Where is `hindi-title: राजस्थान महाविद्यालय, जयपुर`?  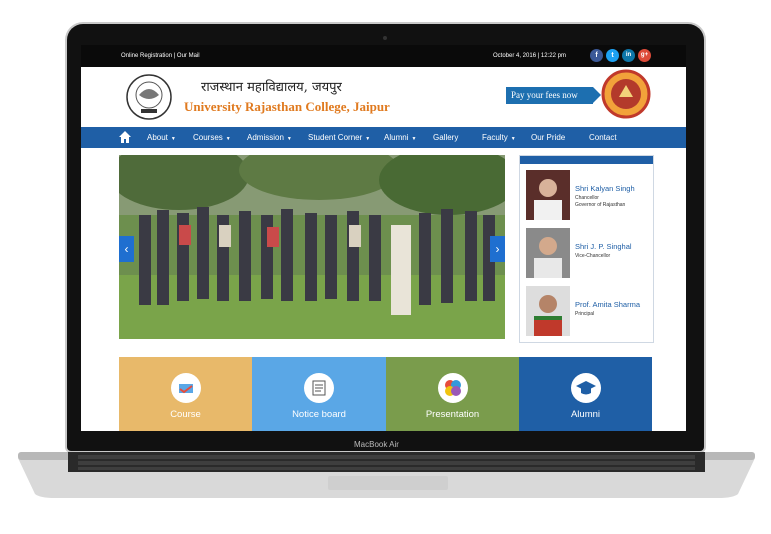 hindi-title: राजस्थान महाविद्यालय, जयपुर is located at coordinates (271, 87).